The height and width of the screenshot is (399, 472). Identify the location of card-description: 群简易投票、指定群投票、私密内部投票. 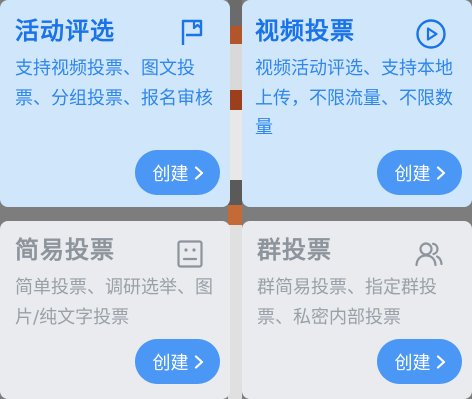
(347, 302).